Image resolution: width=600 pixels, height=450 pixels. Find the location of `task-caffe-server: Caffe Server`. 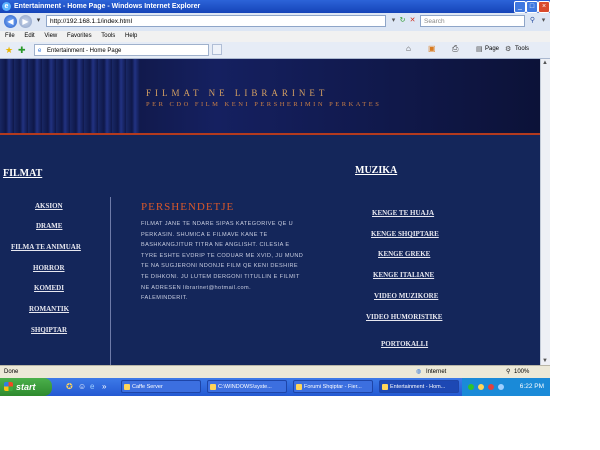

task-caffe-server: Caffe Server is located at coordinates (161, 386).